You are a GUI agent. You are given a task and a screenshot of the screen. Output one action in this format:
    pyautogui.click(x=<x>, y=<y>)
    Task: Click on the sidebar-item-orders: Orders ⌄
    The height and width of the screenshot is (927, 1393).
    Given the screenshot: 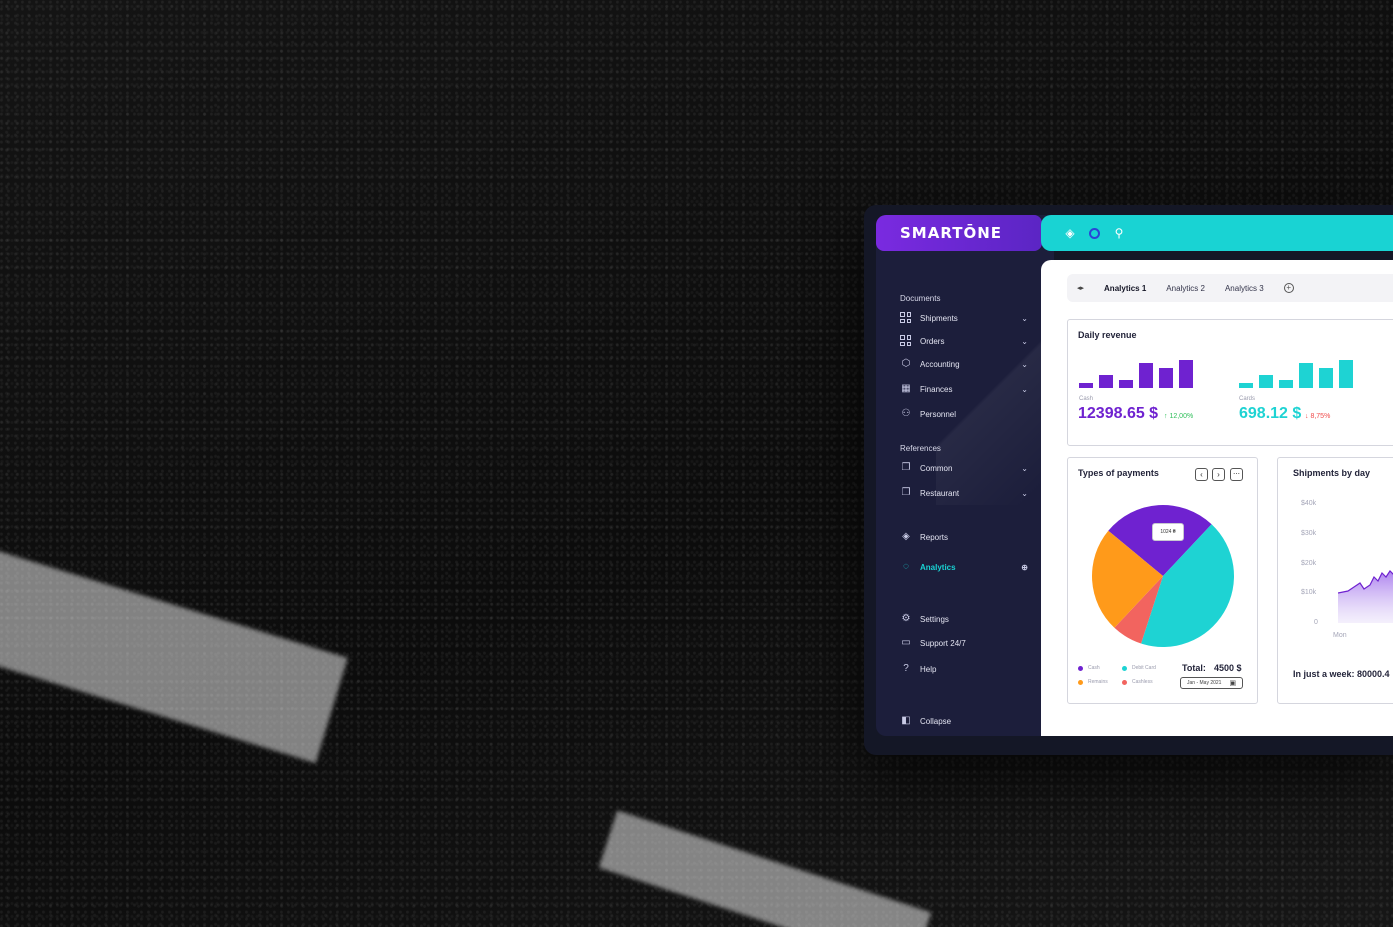 What is the action you would take?
    pyautogui.click(x=964, y=341)
    